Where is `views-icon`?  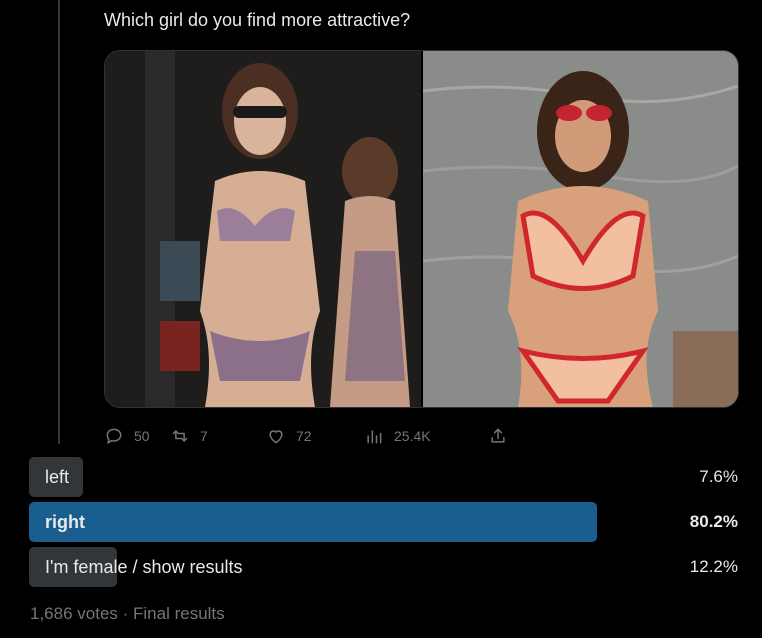 views-icon is located at coordinates (374, 437).